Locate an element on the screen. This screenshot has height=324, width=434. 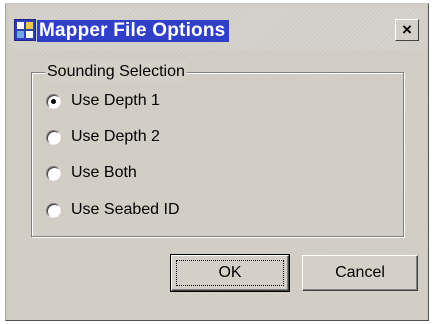
close-icon: × is located at coordinates (407, 29).